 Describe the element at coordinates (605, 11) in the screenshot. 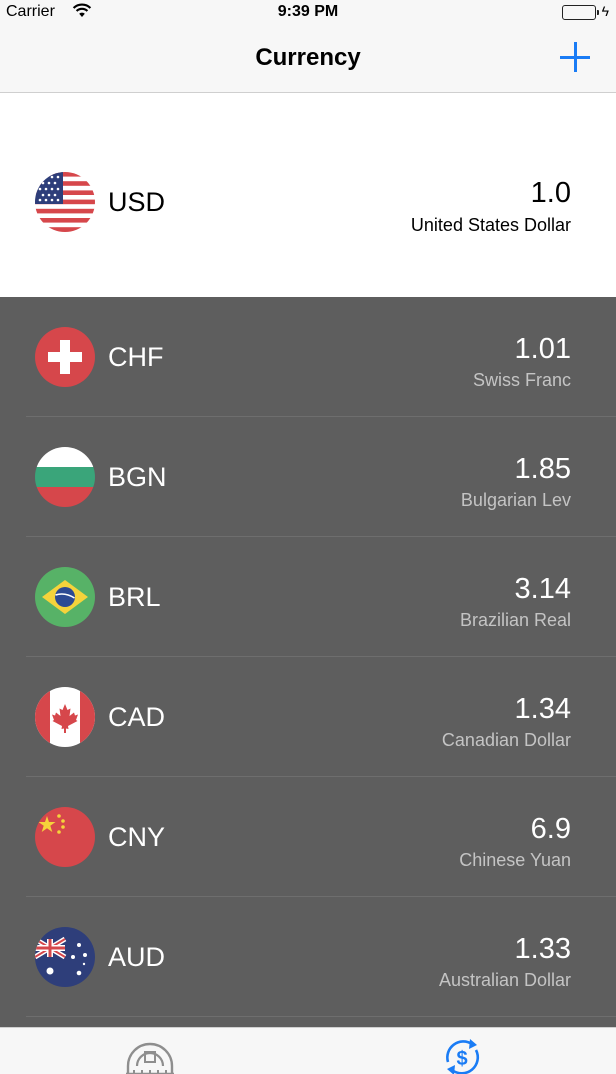

I see `charging-icon: ϟ` at that location.